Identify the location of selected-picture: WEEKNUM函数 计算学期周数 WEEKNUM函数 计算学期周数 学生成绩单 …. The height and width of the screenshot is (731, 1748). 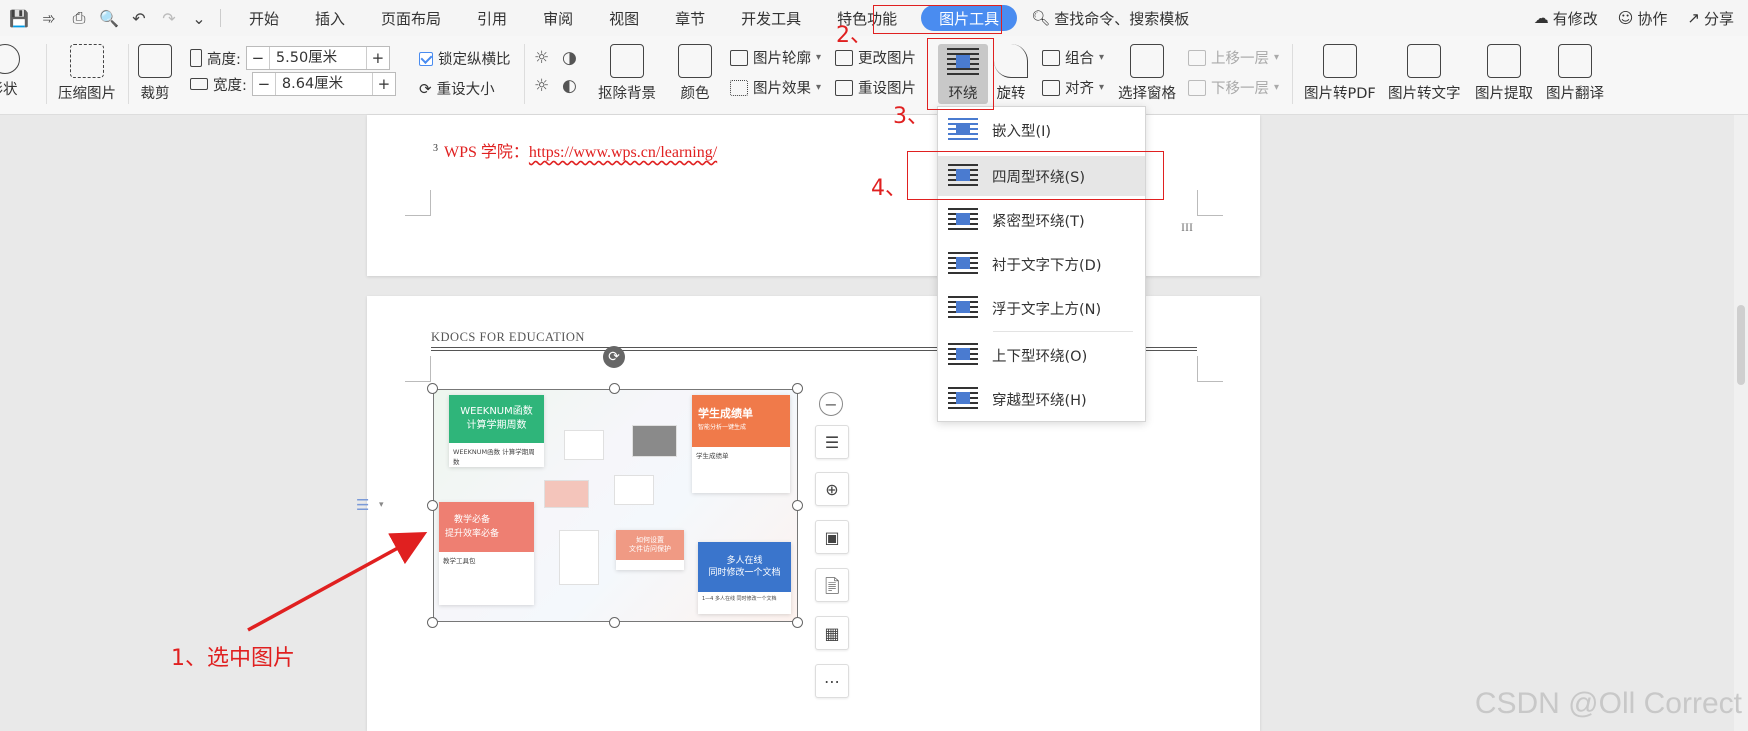
(615, 505).